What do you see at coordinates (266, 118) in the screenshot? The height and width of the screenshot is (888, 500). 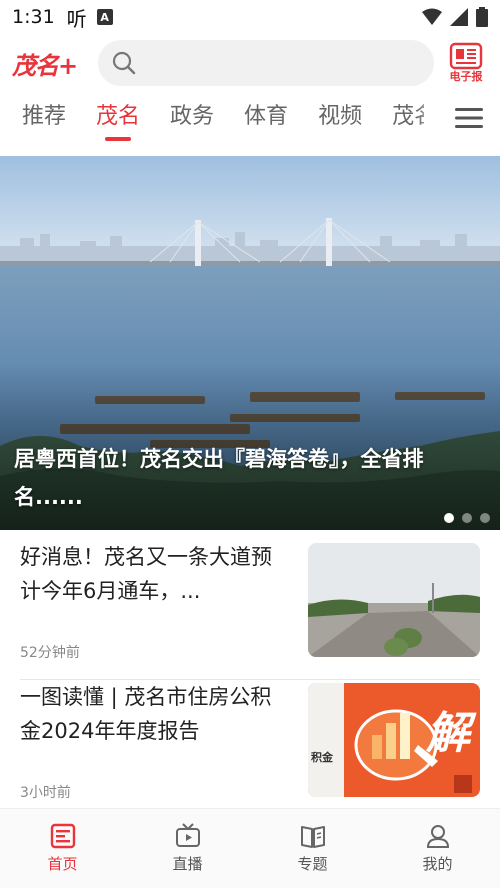 I see `tab-sports: 体育` at bounding box center [266, 118].